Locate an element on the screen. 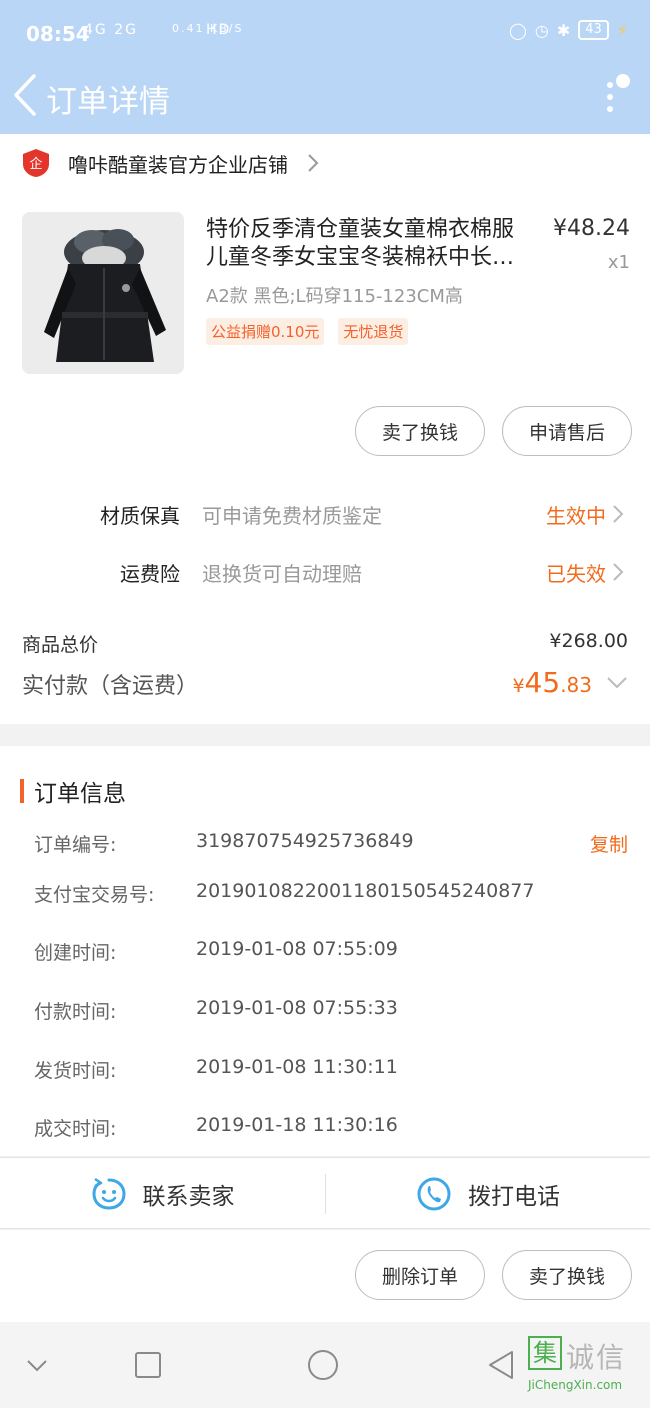 The height and width of the screenshot is (1408, 650). watermark: 集 诚信 JiChengXin.com is located at coordinates (583, 1365).